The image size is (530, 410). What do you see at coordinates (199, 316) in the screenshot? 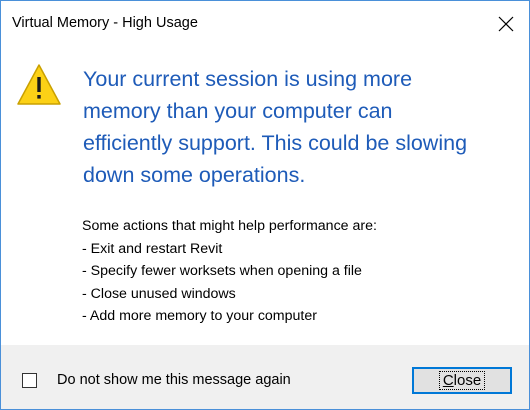
I see `tip-item: - Add more memory to your computer` at bounding box center [199, 316].